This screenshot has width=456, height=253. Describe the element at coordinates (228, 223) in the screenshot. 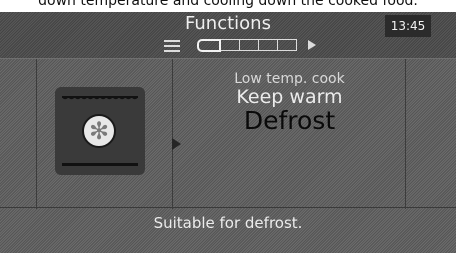

I see `function-description: Suitable for defrost.` at that location.